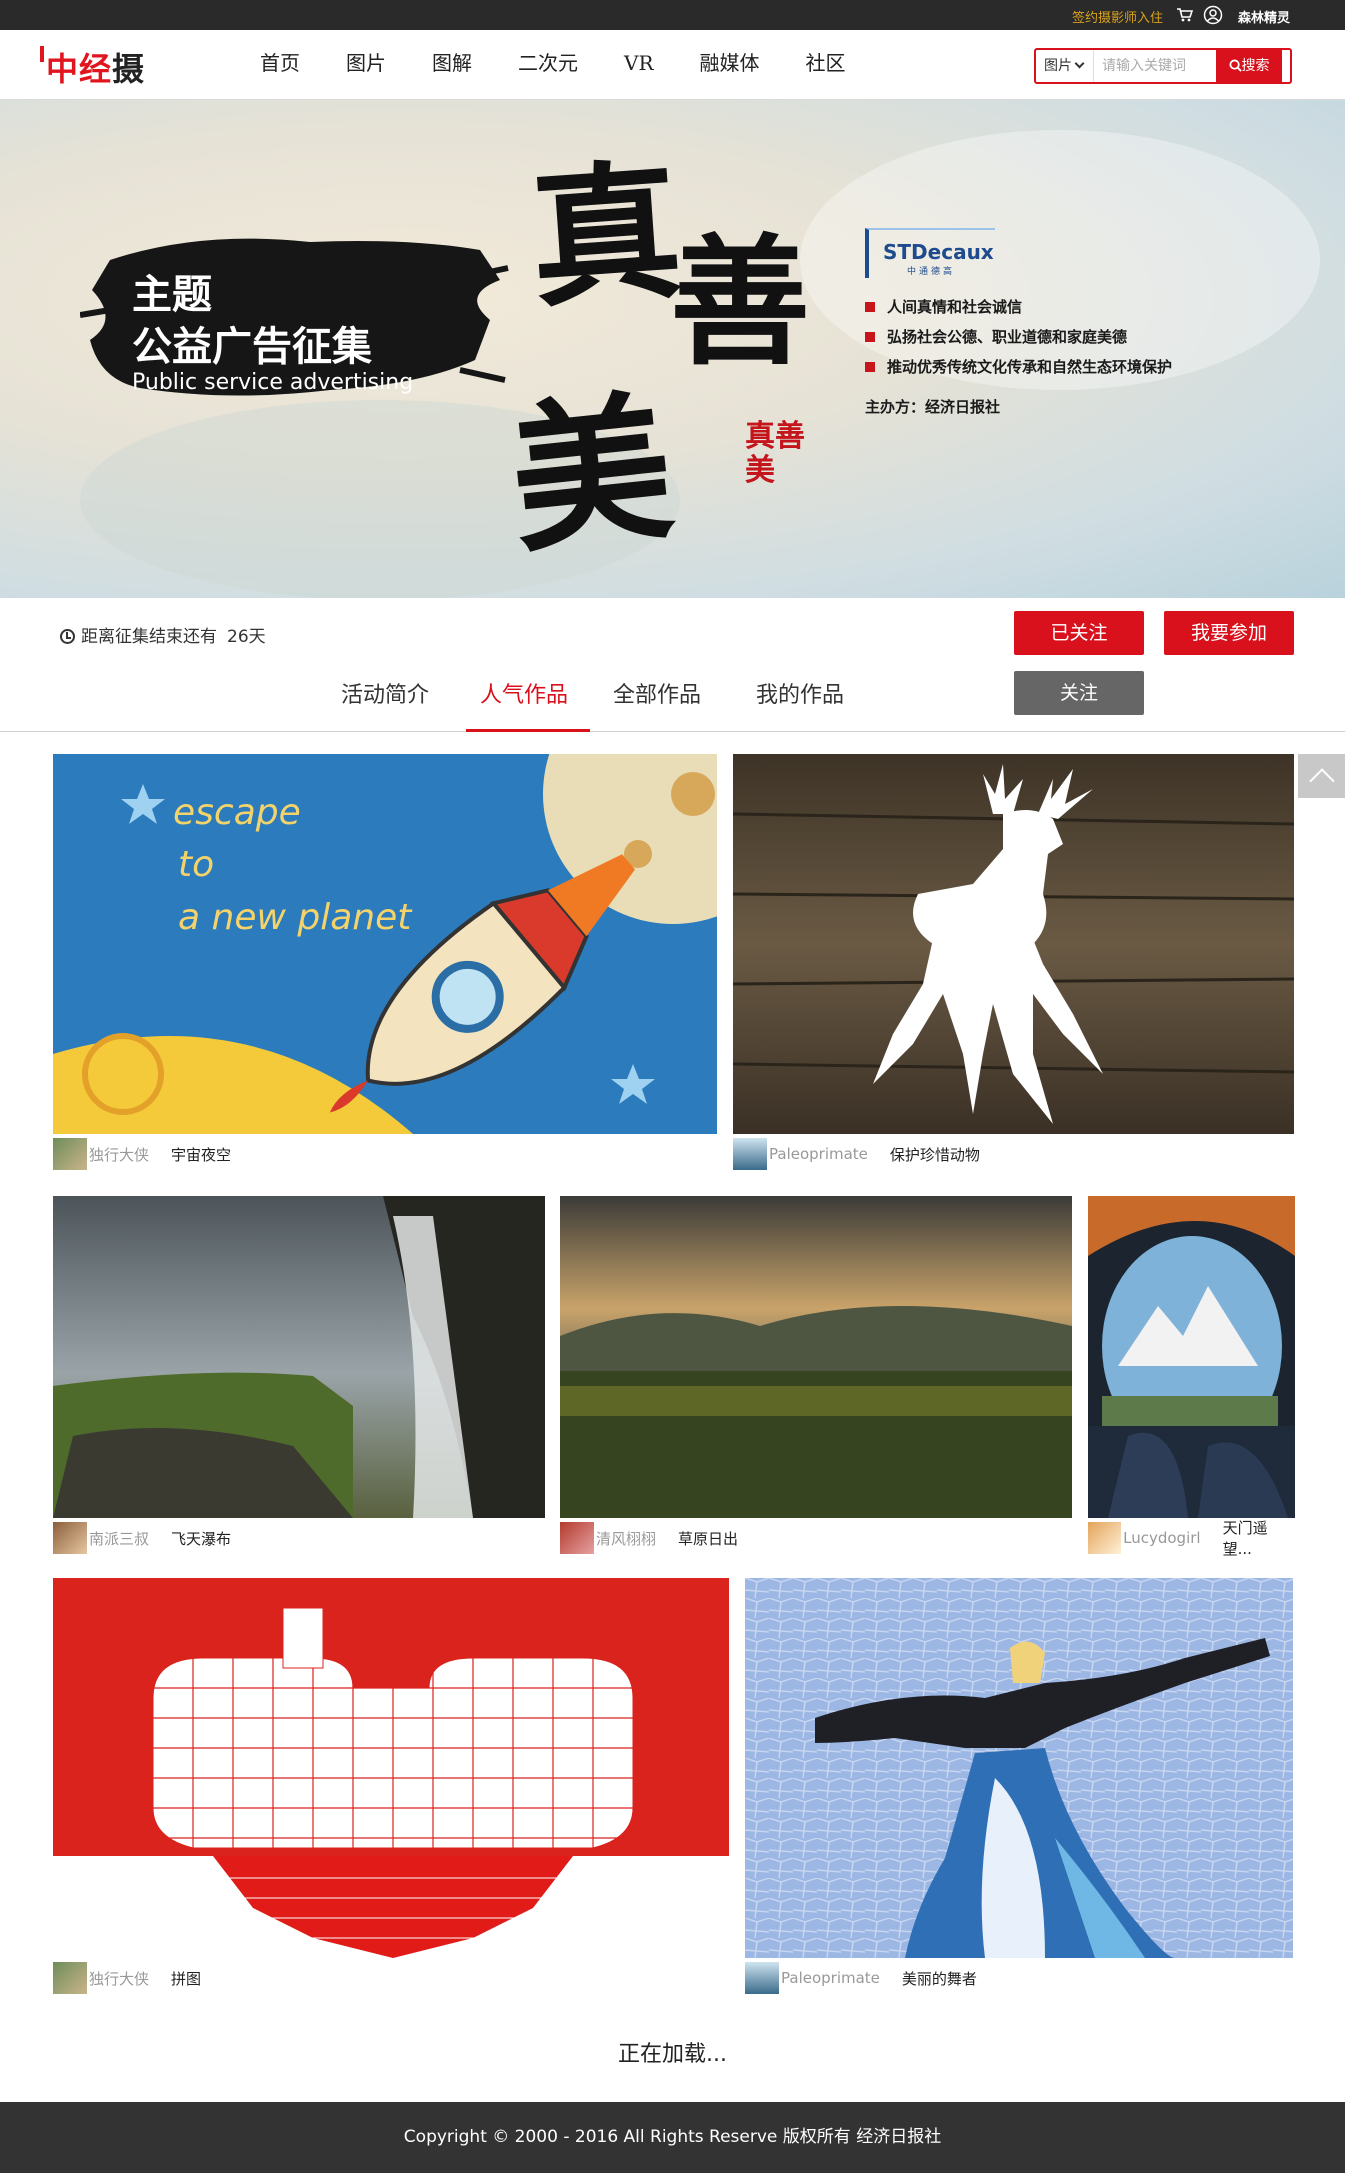 The width and height of the screenshot is (1345, 2173). I want to click on rocket-text: escape, so click(237, 812).